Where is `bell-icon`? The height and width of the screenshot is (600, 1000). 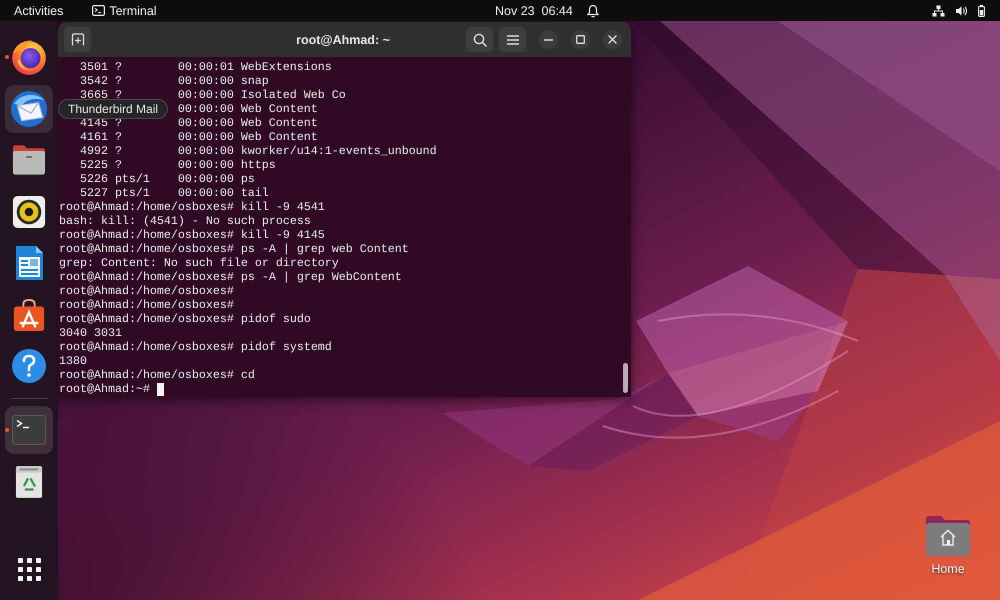 bell-icon is located at coordinates (592, 11).